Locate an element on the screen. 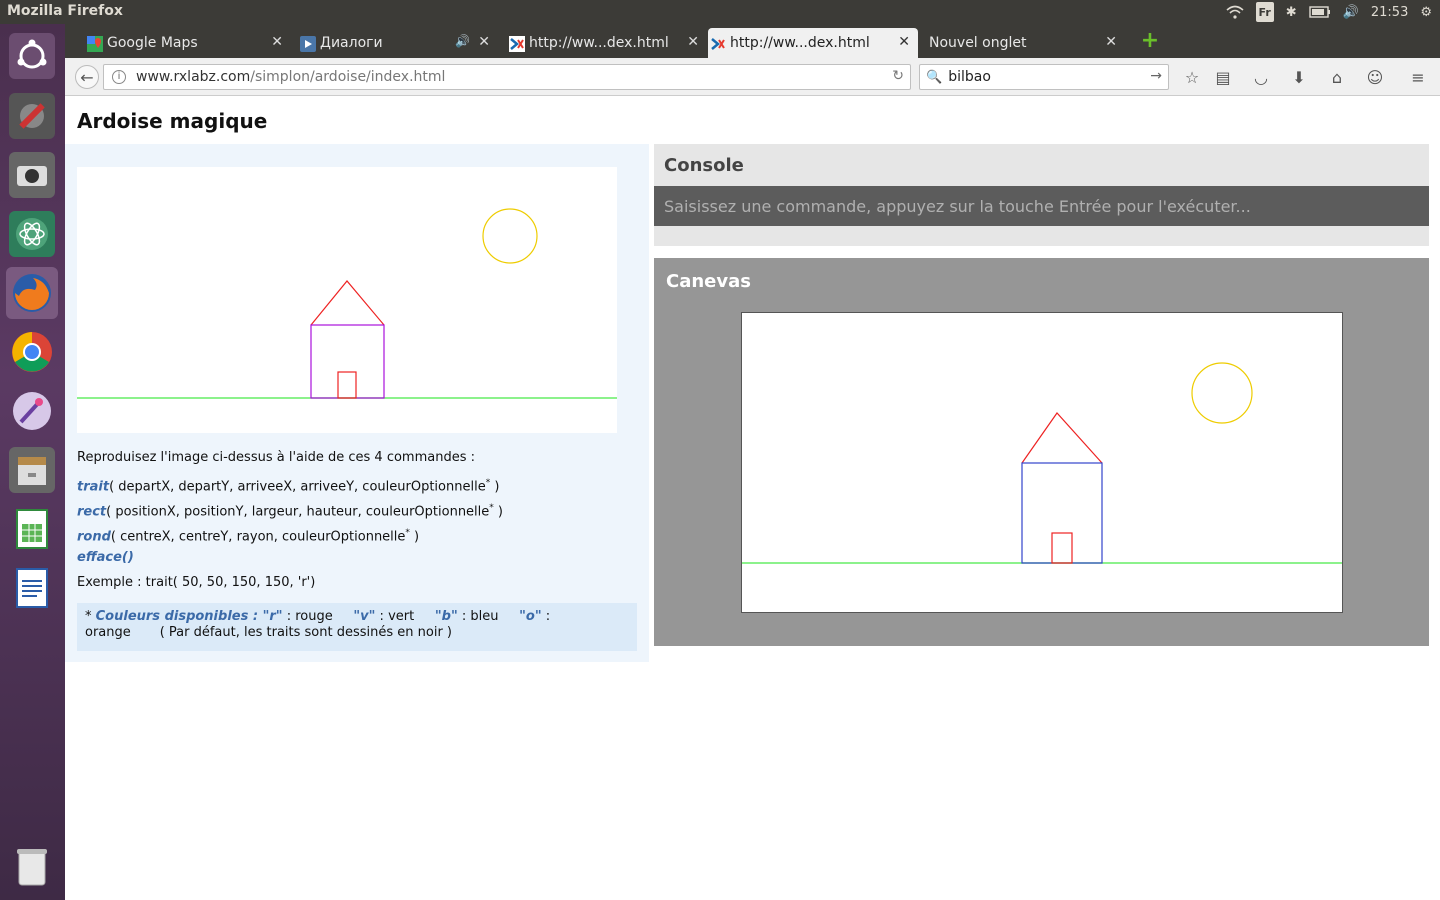 This screenshot has height=900, width=1440. tools-icon is located at coordinates (32, 116).